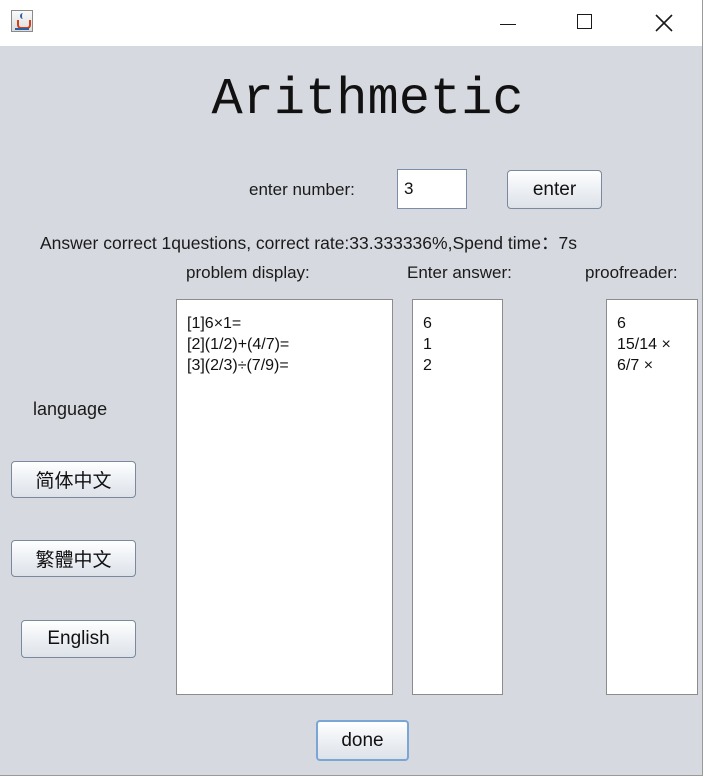  Describe the element at coordinates (427, 323) in the screenshot. I see `answer-line: 6` at that location.